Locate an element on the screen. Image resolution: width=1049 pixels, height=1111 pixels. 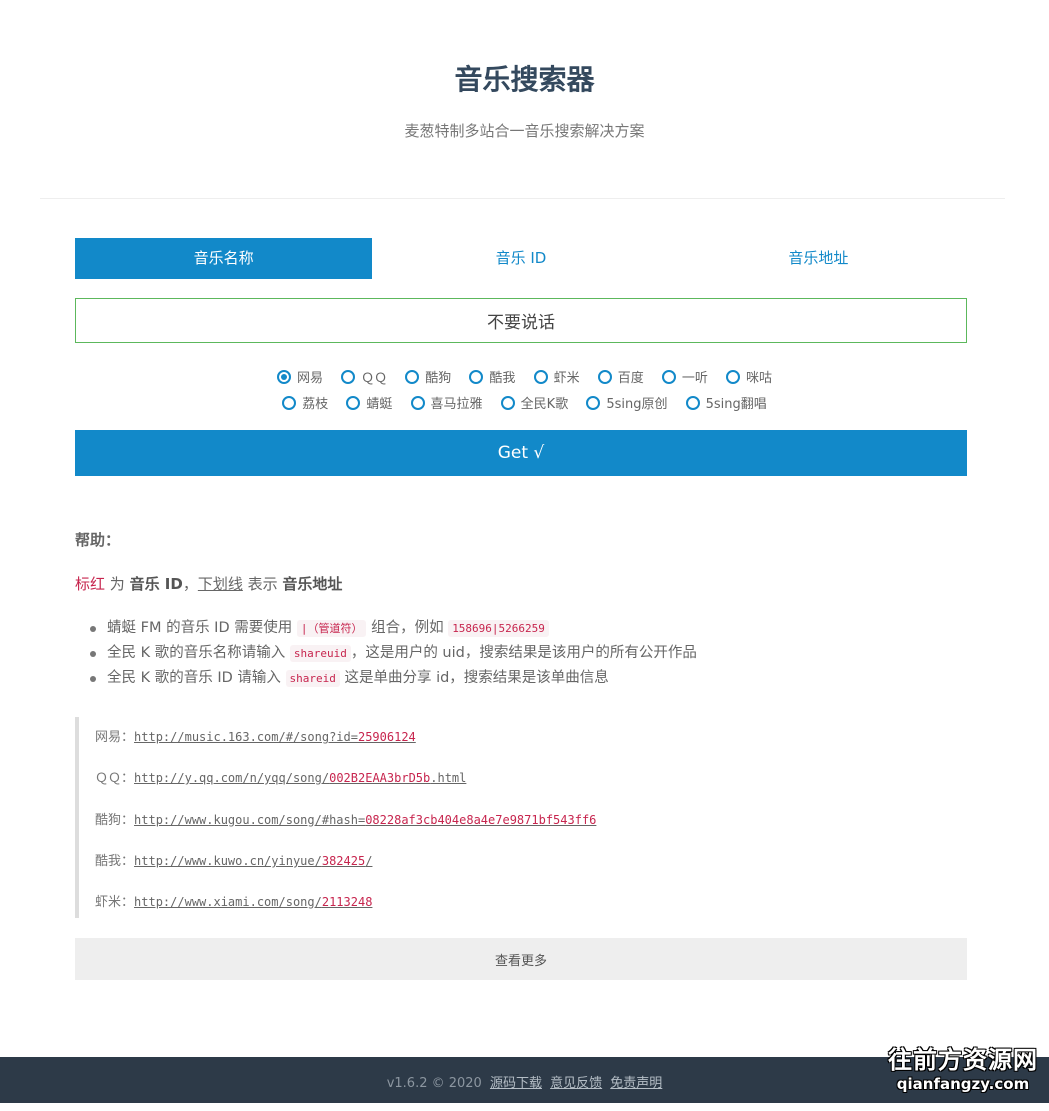
radio-qq: ＱＱ is located at coordinates (364, 376).